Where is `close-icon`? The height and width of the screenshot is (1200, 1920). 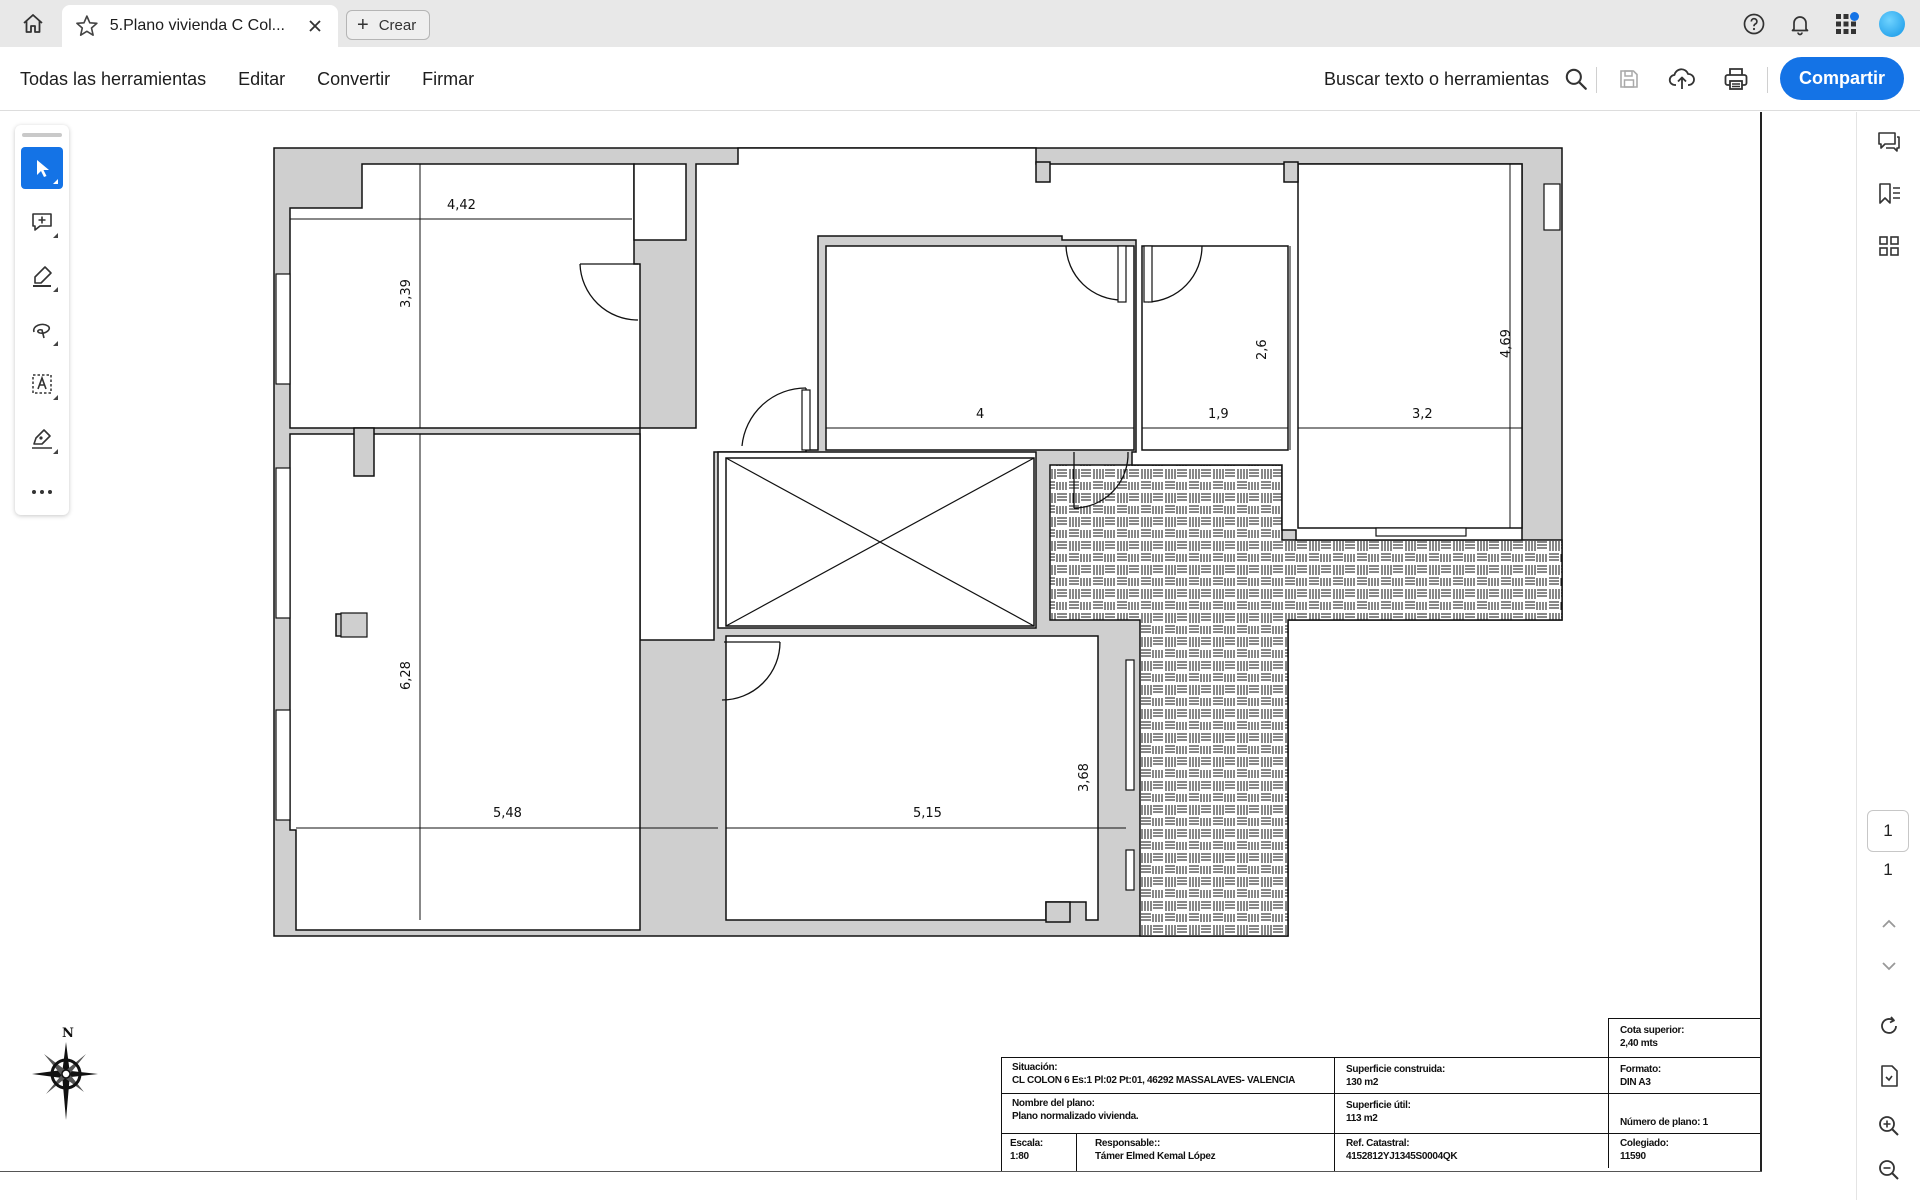
close-icon is located at coordinates (315, 26).